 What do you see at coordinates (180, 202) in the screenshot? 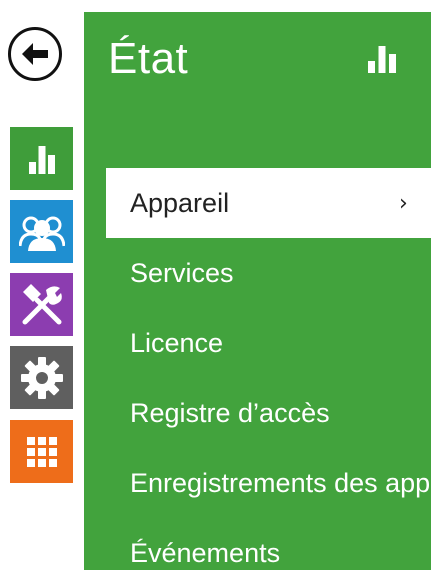
I see `menu-item-label: Appareil` at bounding box center [180, 202].